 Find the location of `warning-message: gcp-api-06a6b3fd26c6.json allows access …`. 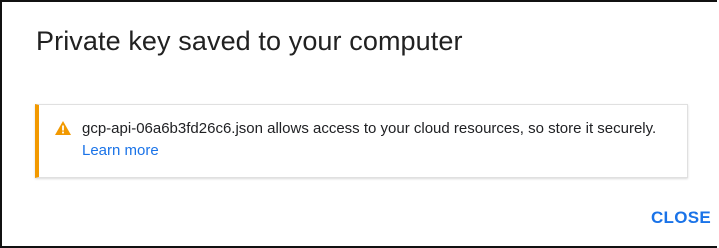

warning-message: gcp-api-06a6b3fd26c6.json allows access … is located at coordinates (377, 140).